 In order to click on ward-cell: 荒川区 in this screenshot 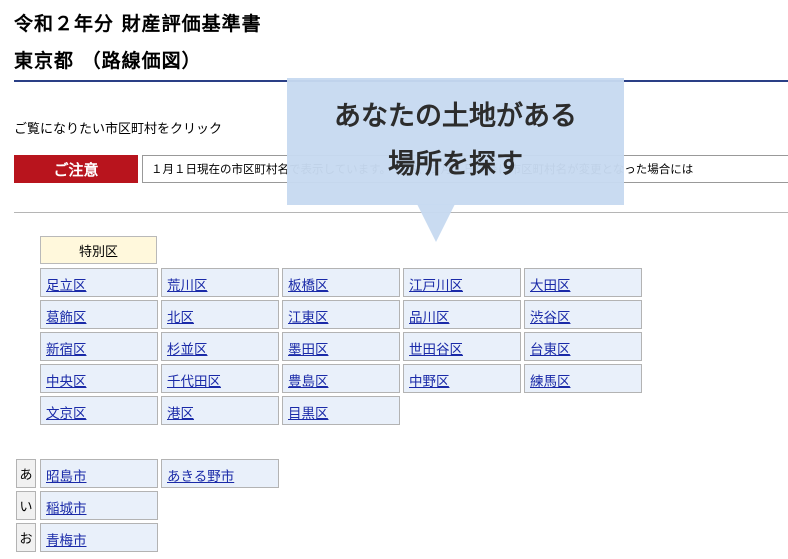, I will do `click(220, 282)`.